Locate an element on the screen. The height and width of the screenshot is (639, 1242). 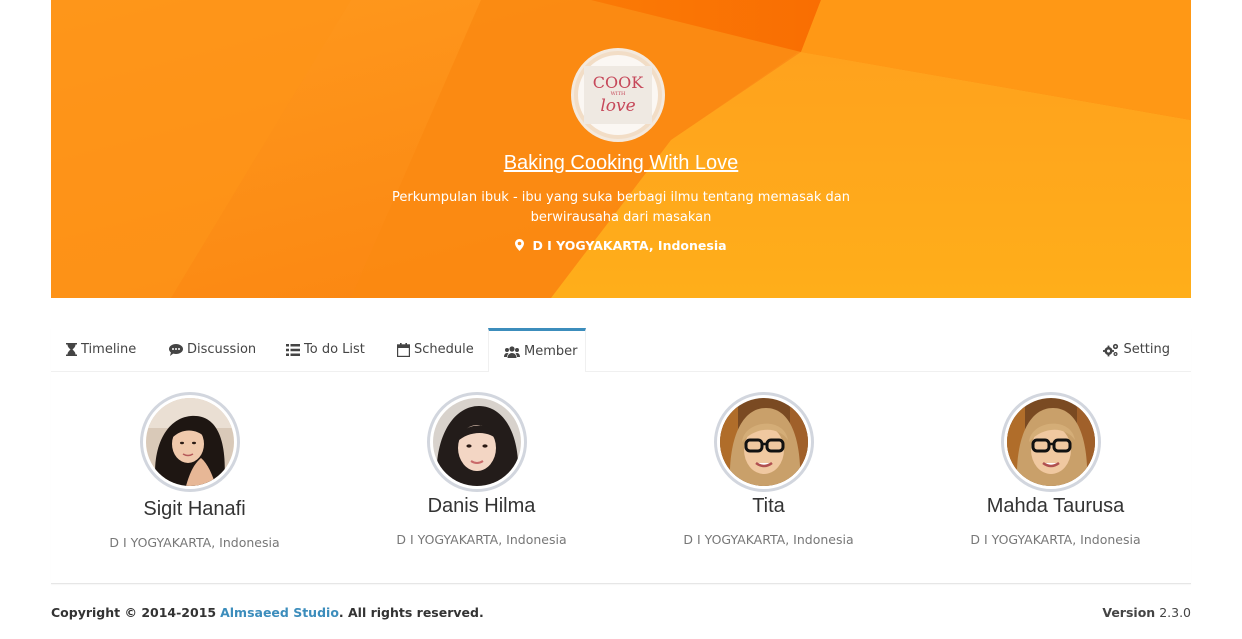
tab-member: Member is located at coordinates (537, 350).